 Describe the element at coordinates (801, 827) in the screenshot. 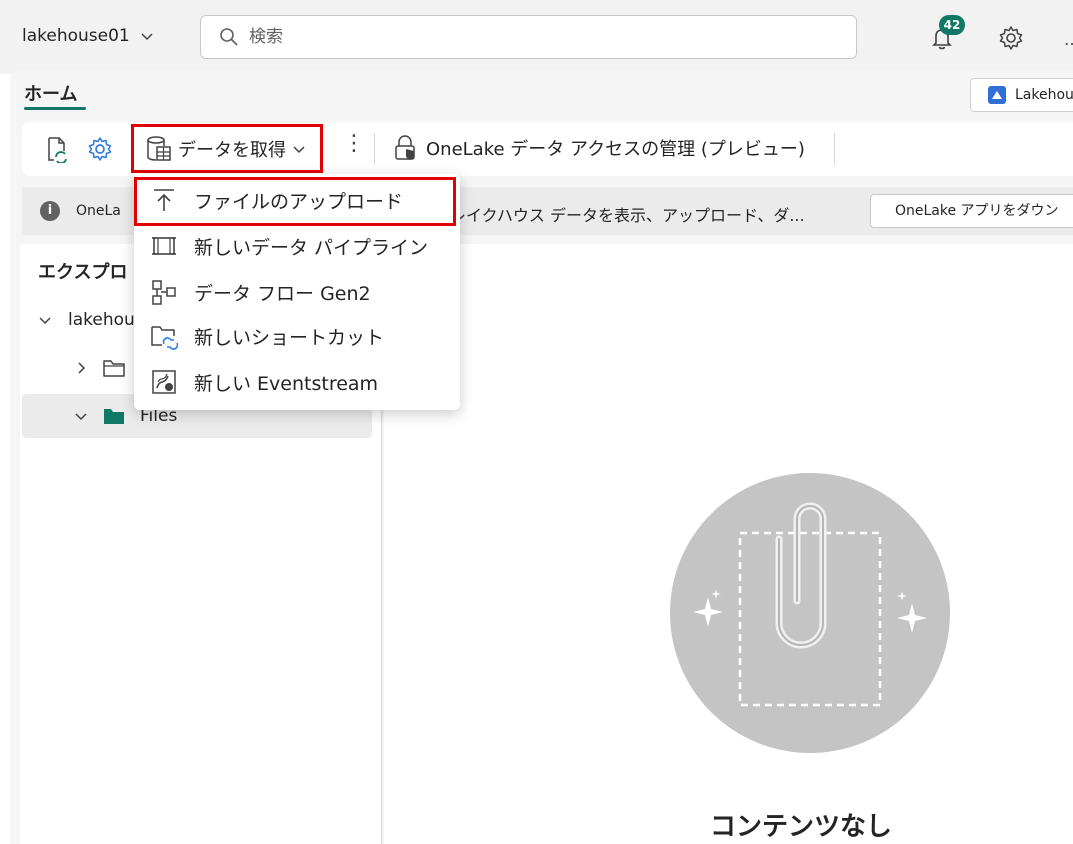

I see `empty-state-text: コンテンツなし` at that location.